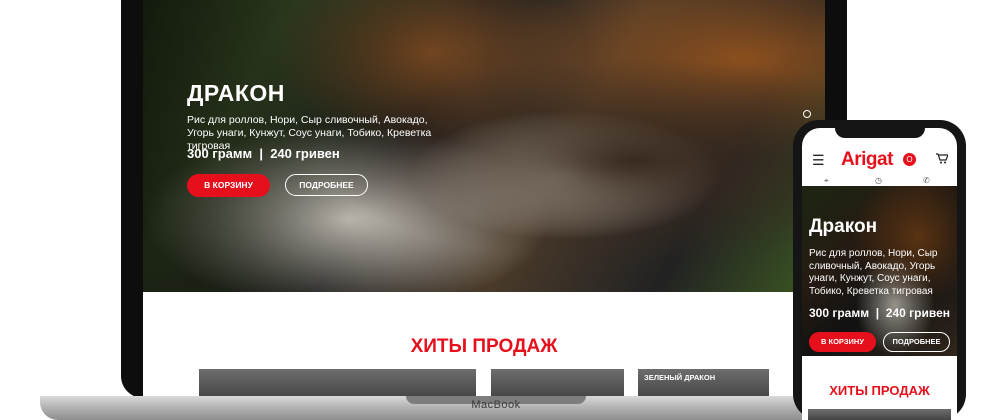 This screenshot has height=420, width=992. What do you see at coordinates (880, 313) in the screenshot?
I see `mobile-hero-weight-price: 300 грамм | 240 гривен` at bounding box center [880, 313].